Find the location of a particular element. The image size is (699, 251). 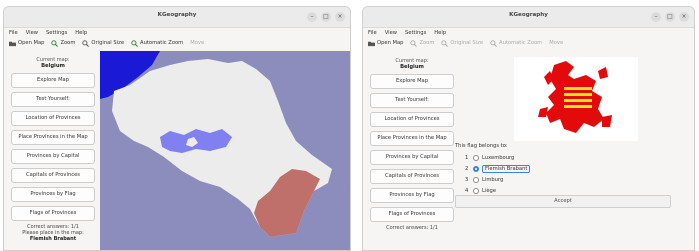

accept-button: Accept is located at coordinates (563, 201).